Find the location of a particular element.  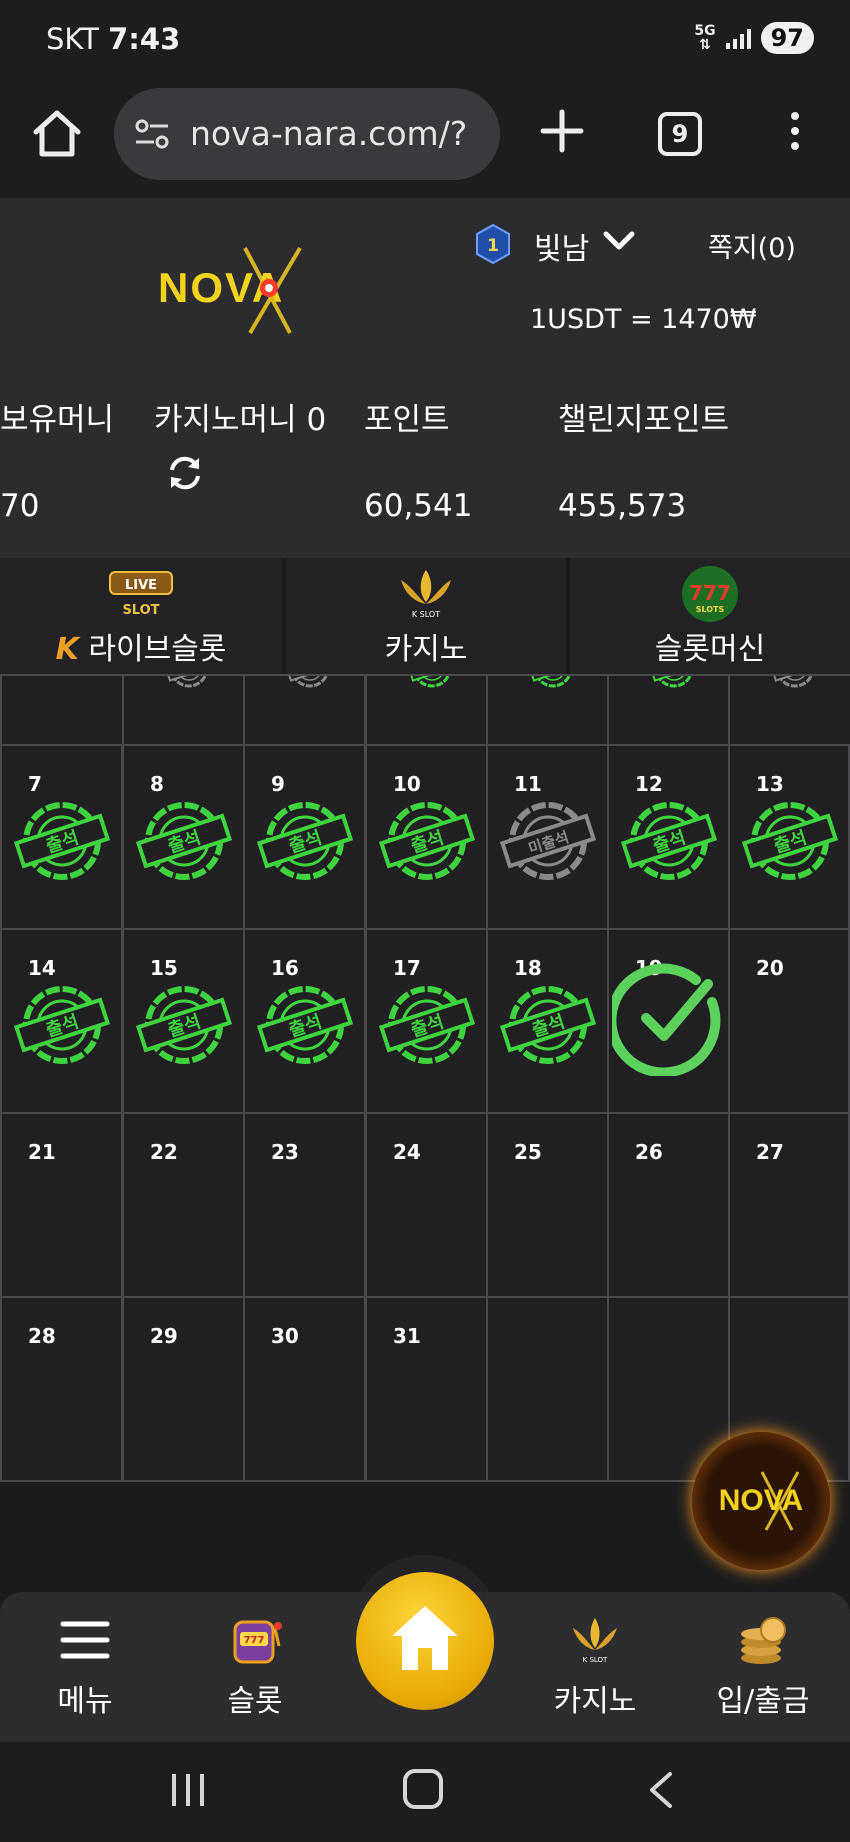

category-label: 카지노 is located at coordinates (426, 649).